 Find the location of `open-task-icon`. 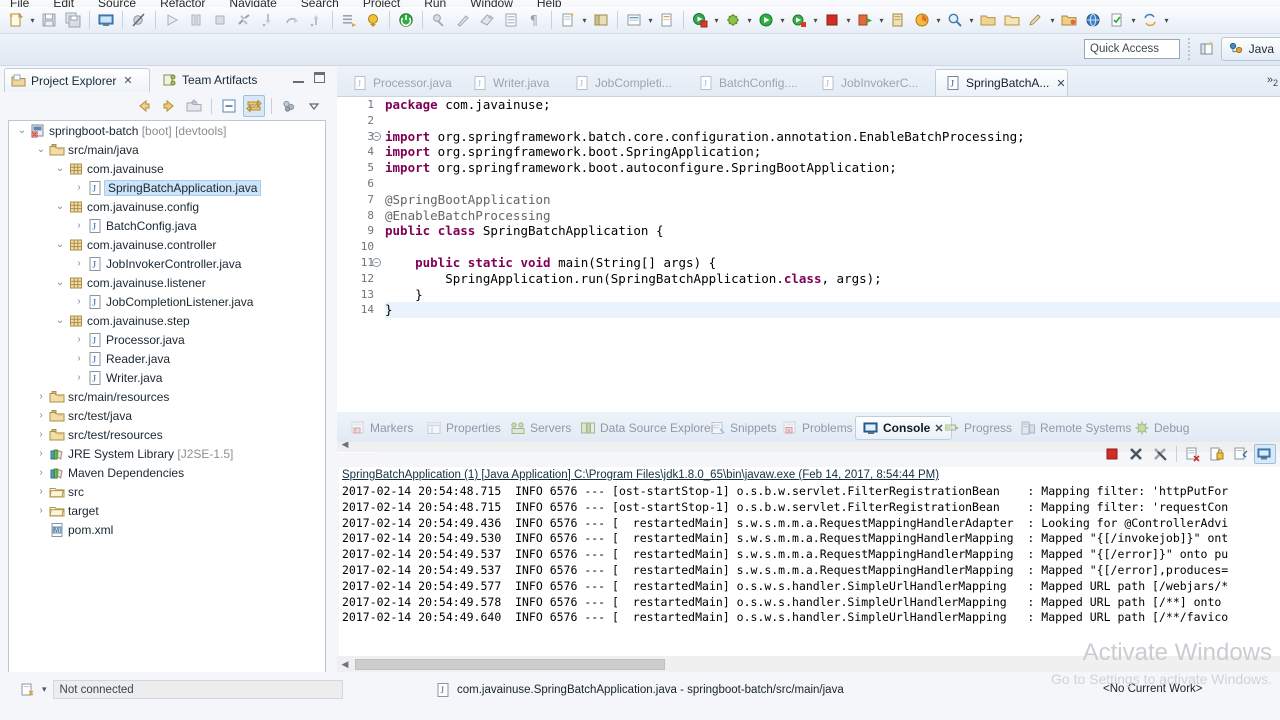

open-task-icon is located at coordinates (349, 20).